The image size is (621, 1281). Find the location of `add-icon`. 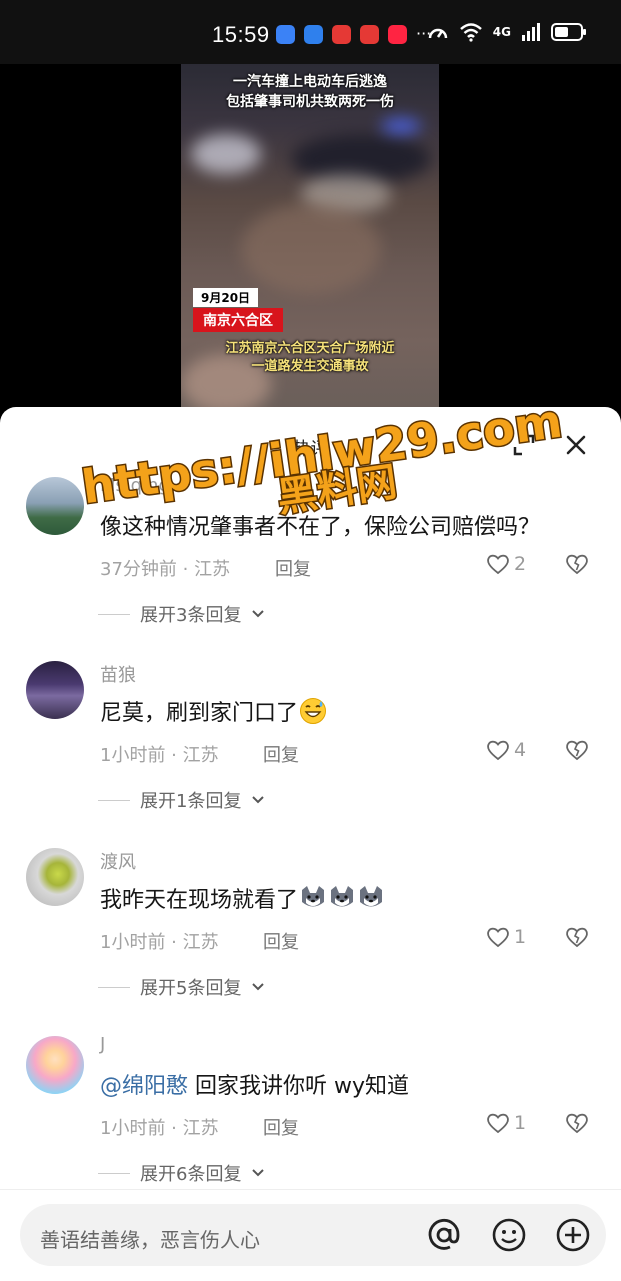

add-icon is located at coordinates (573, 1235).